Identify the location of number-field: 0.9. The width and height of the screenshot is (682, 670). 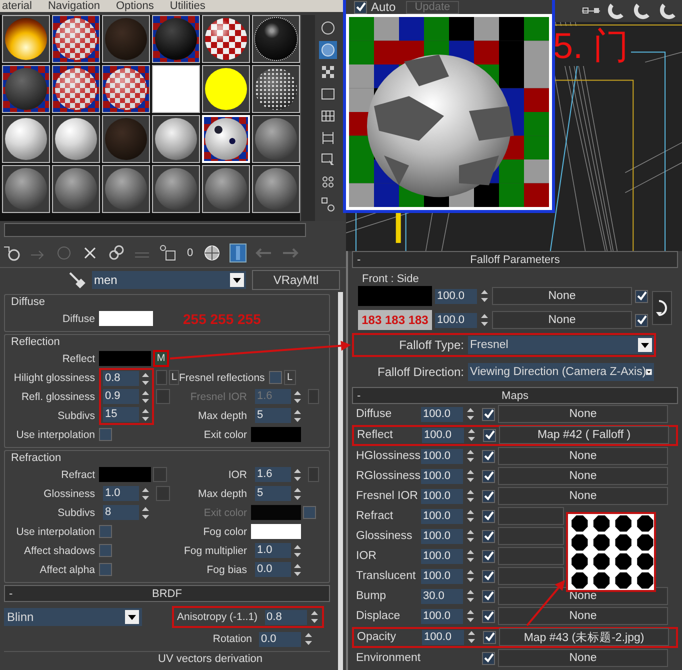
(121, 396).